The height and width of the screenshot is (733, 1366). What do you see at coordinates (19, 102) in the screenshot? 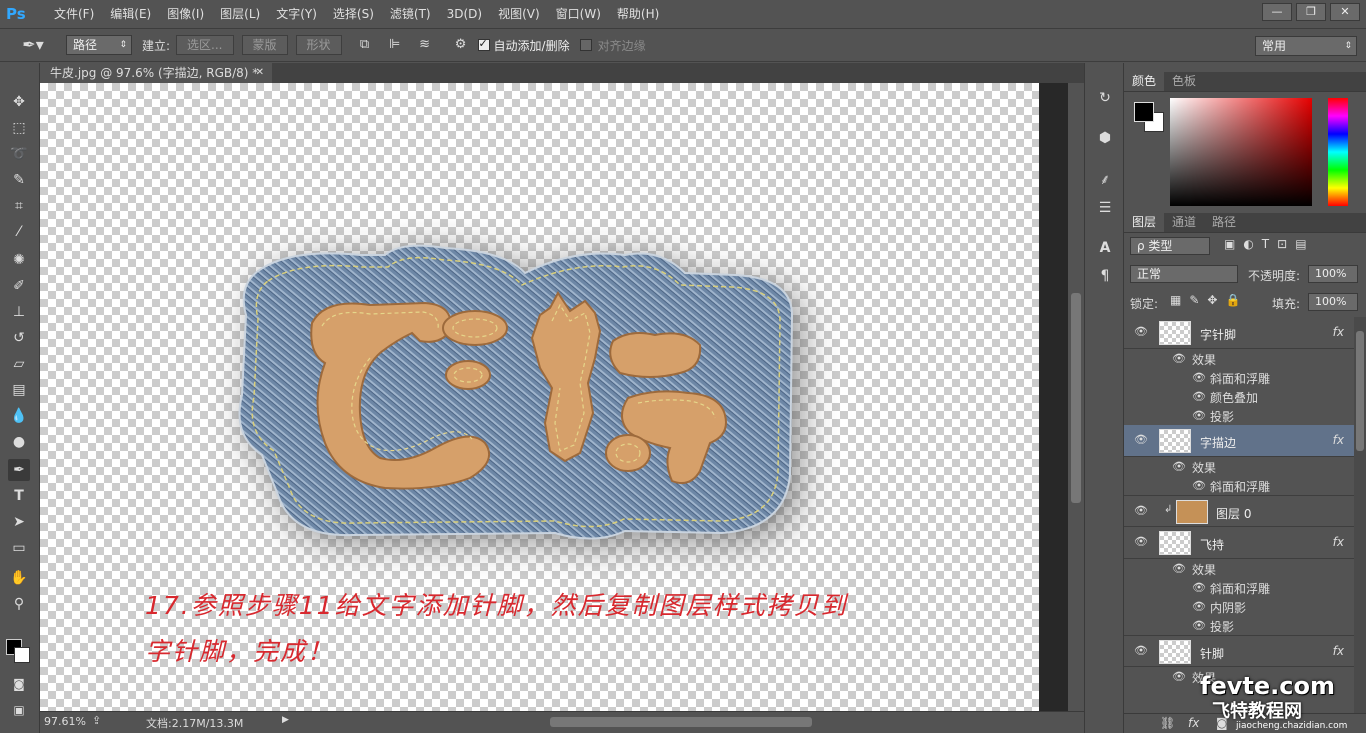
I see `move-tool-icon: ✥` at bounding box center [19, 102].